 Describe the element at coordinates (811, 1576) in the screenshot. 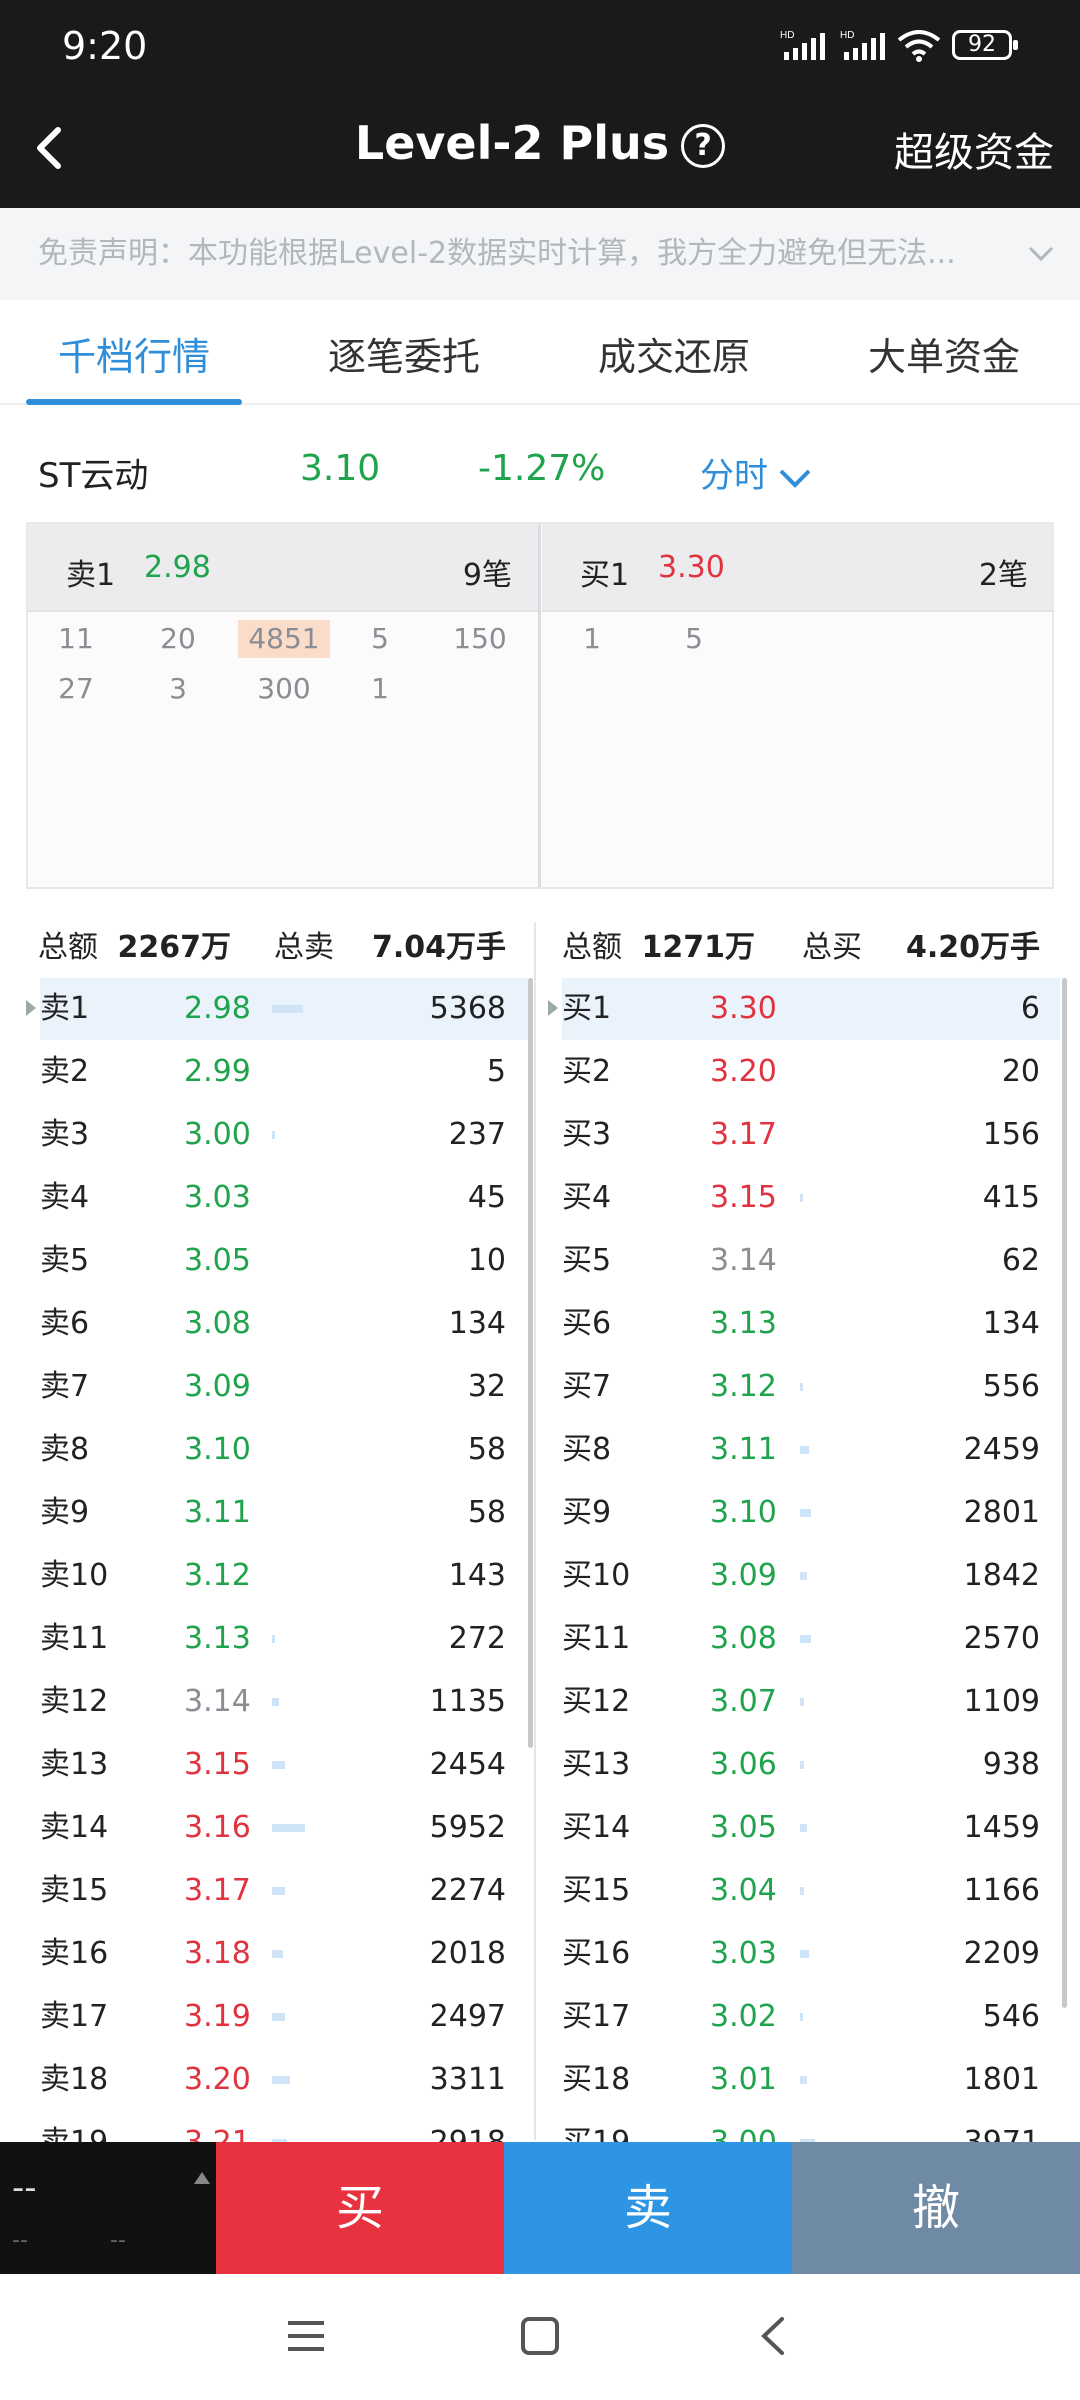

I see `buy-row: 买10 3.09 1842` at that location.